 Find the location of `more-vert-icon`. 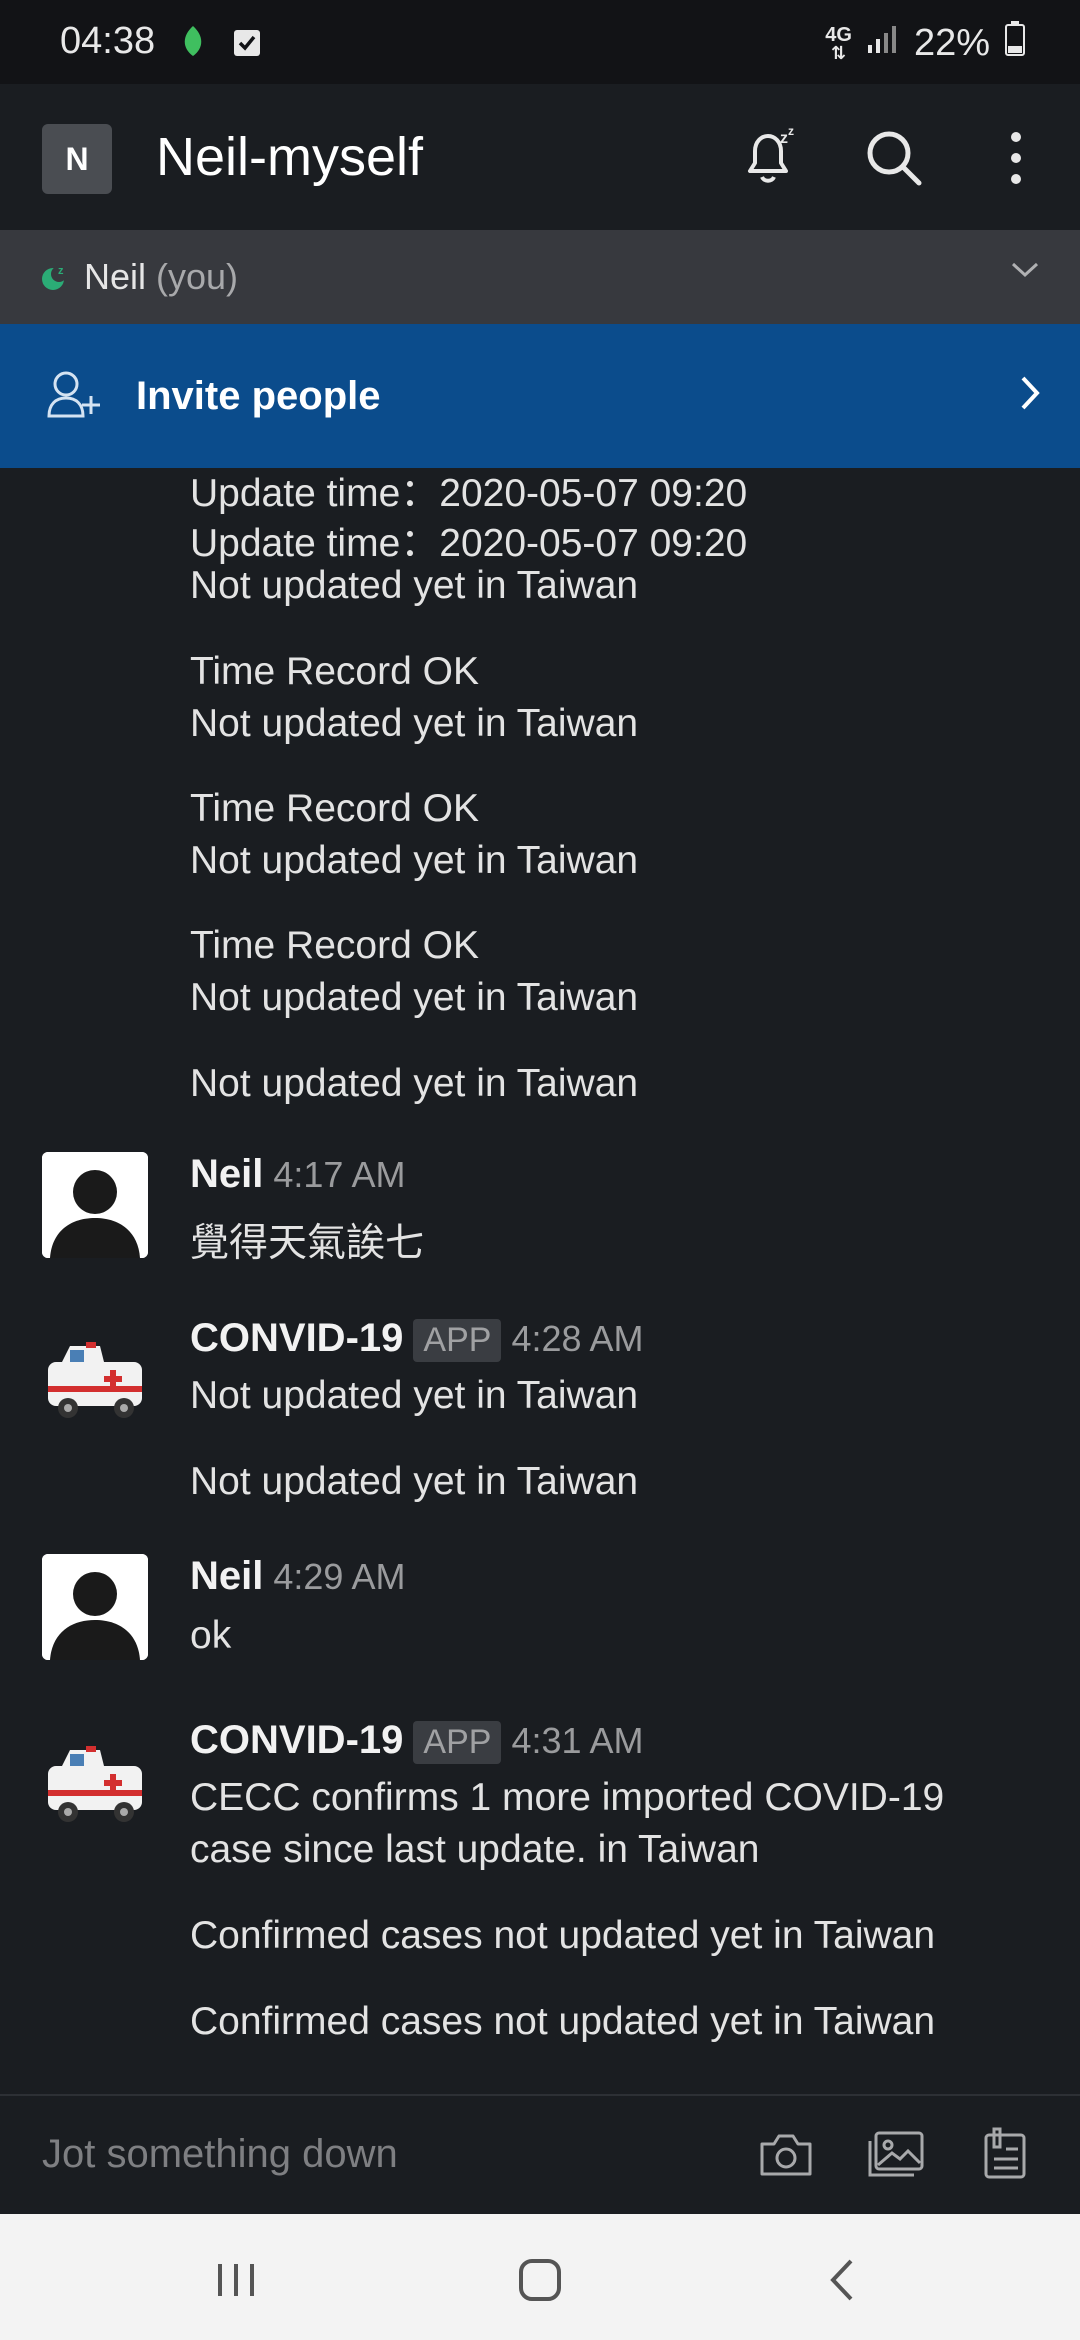

more-vert-icon is located at coordinates (1016, 158).